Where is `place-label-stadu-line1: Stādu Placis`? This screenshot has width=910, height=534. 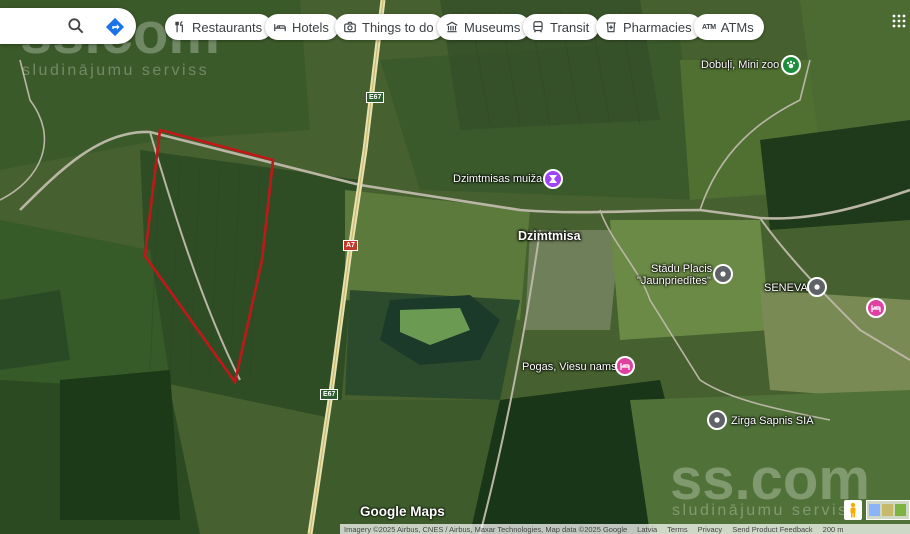 place-label-stadu-line1: Stādu Placis is located at coordinates (681, 269).